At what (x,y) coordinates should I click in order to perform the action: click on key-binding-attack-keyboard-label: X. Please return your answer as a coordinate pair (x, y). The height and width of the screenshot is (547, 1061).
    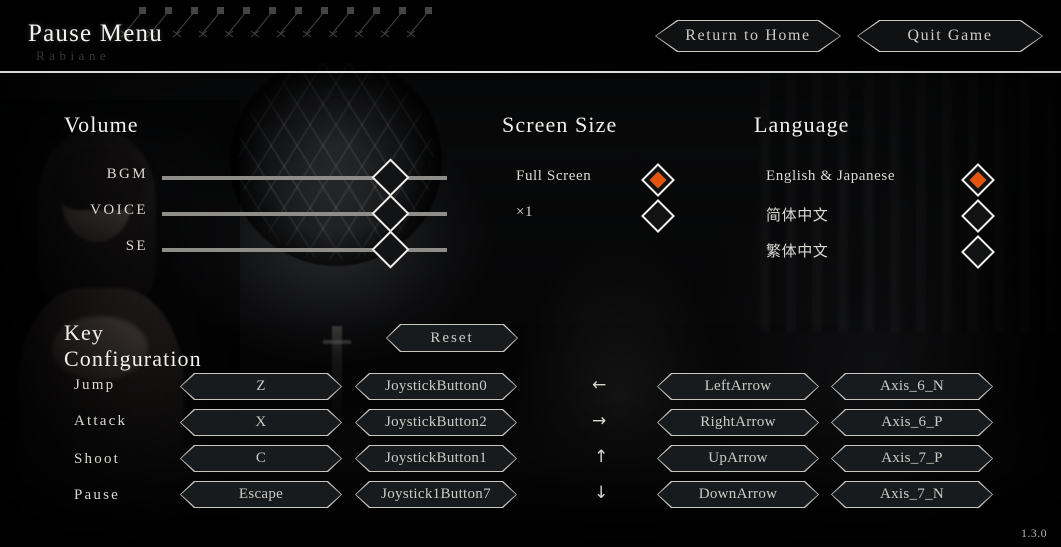
    Looking at the image, I should click on (261, 422).